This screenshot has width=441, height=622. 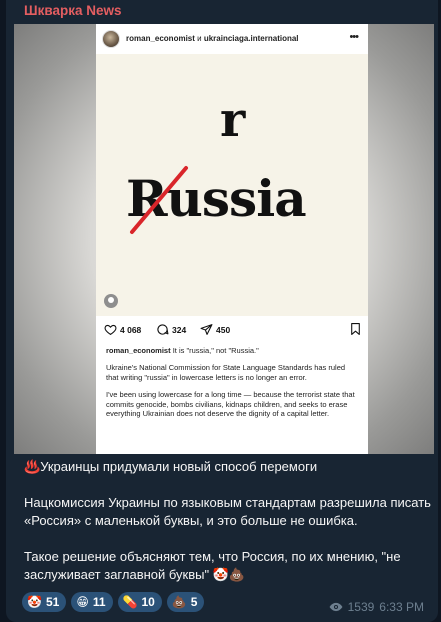 I want to click on comments: 324, so click(x=171, y=329).